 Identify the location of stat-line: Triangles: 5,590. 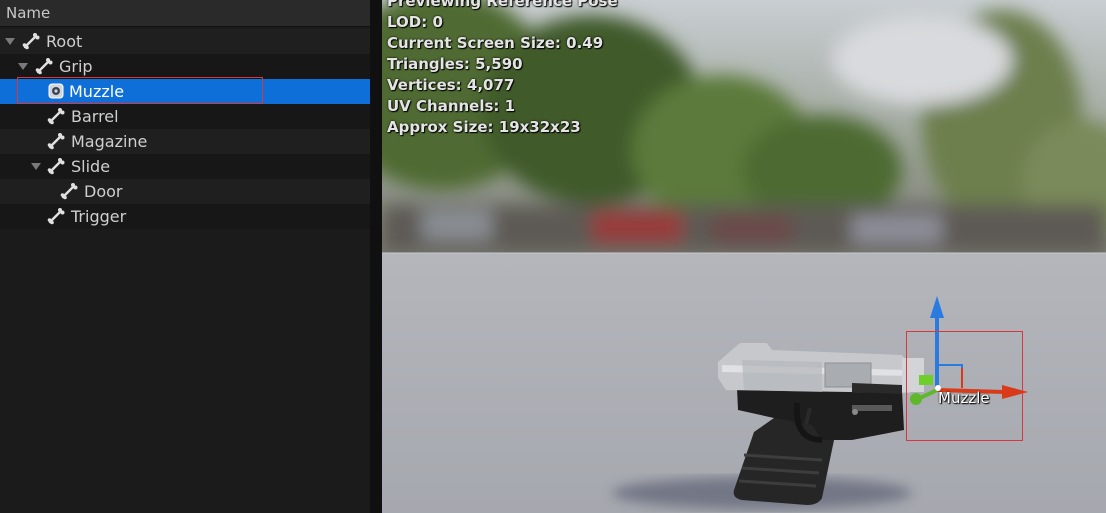
(455, 64).